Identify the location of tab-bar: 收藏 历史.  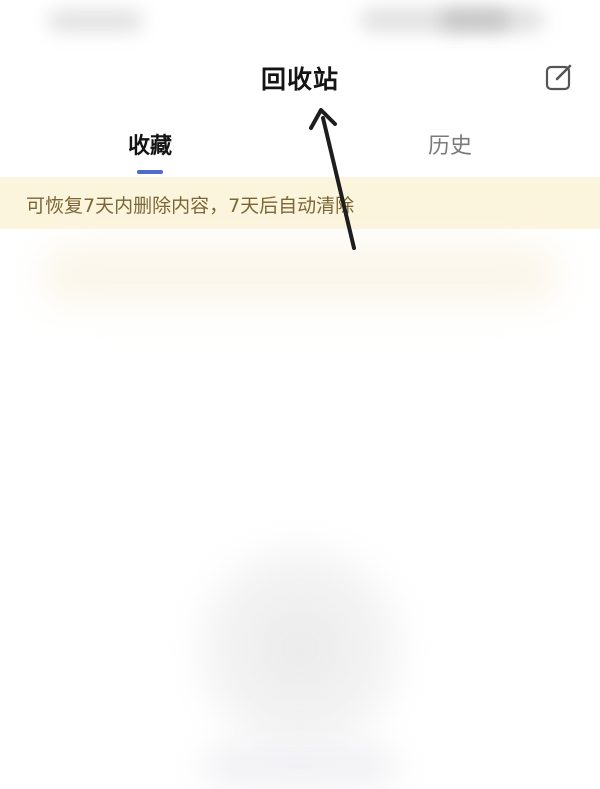
(300, 148).